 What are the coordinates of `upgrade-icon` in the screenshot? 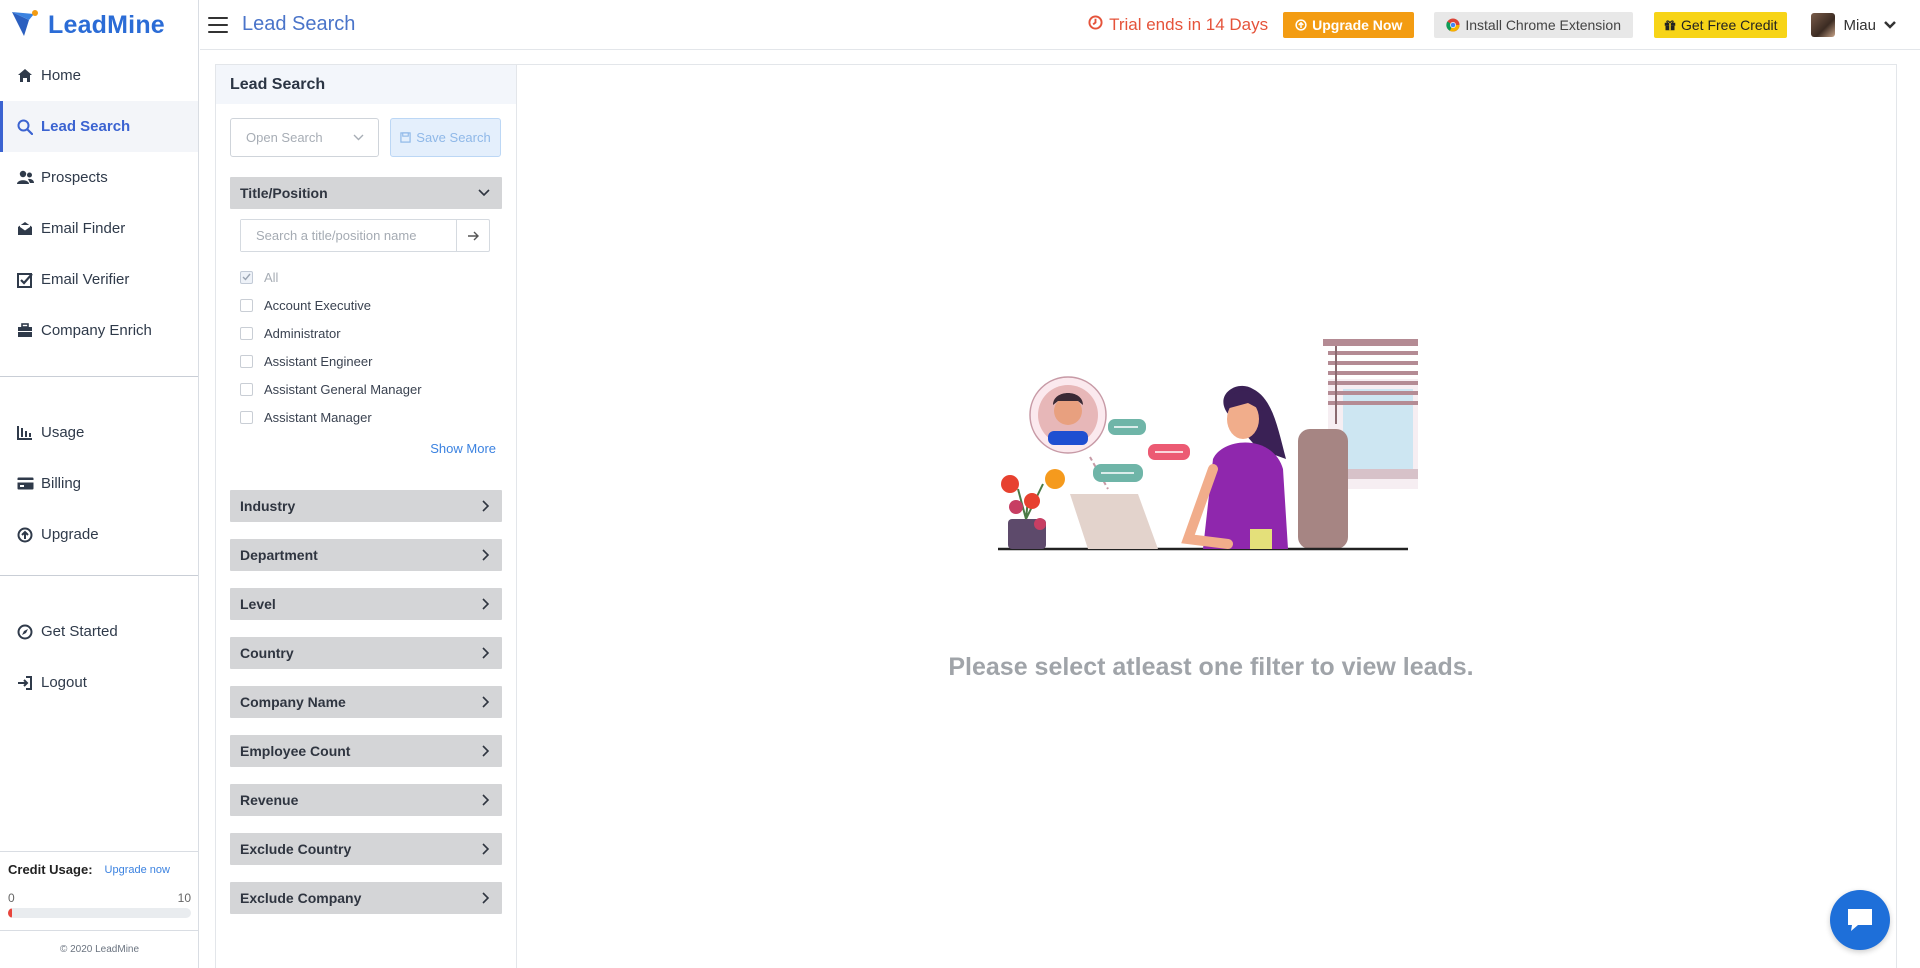 It's located at (1301, 25).